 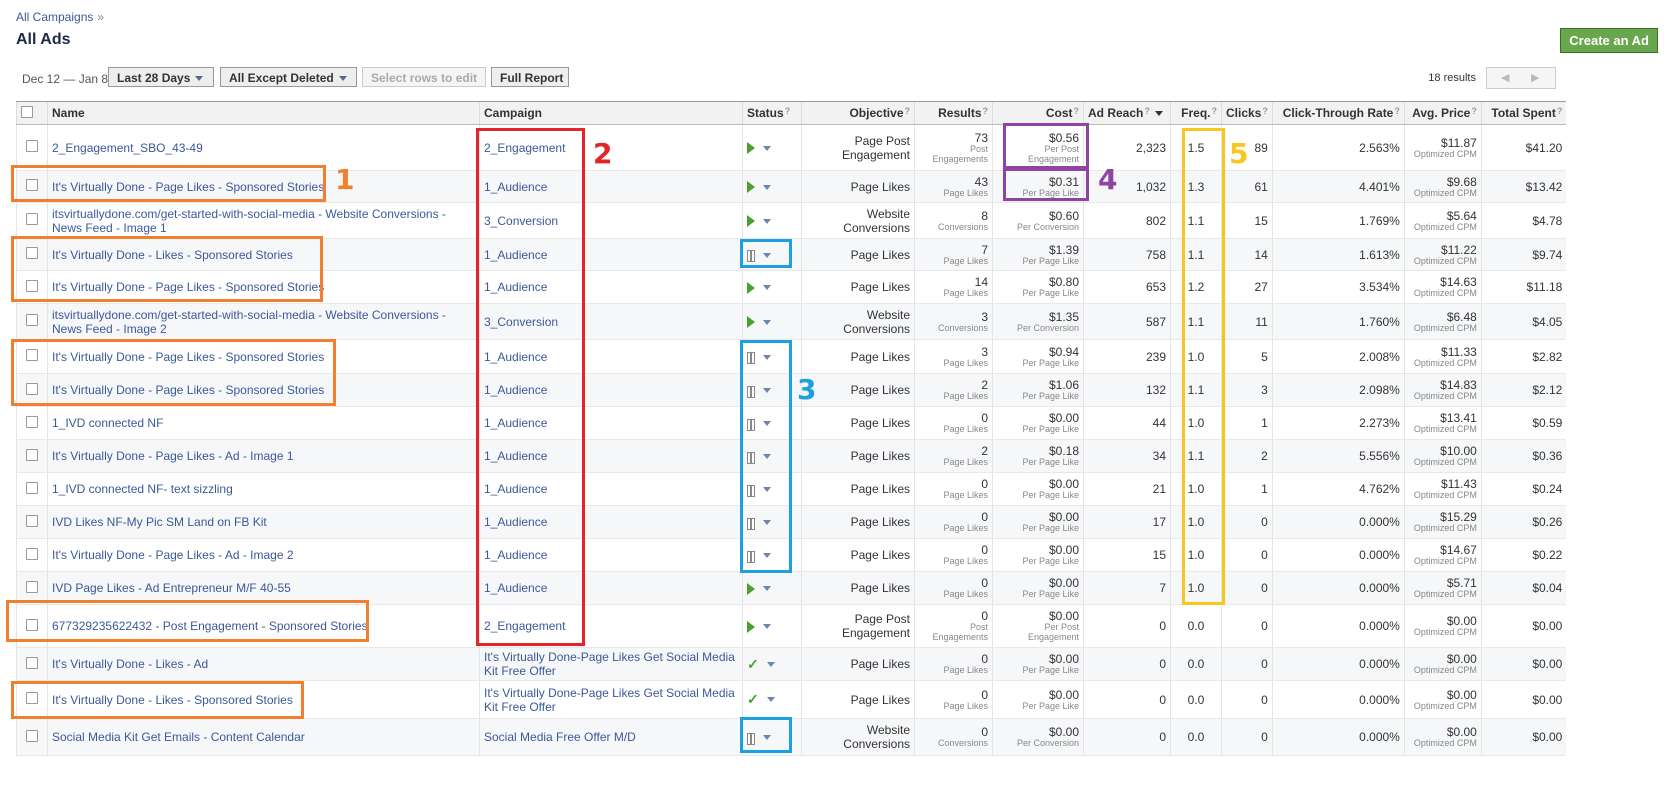 I want to click on prev-page-icon: ◀, so click(x=1505, y=77).